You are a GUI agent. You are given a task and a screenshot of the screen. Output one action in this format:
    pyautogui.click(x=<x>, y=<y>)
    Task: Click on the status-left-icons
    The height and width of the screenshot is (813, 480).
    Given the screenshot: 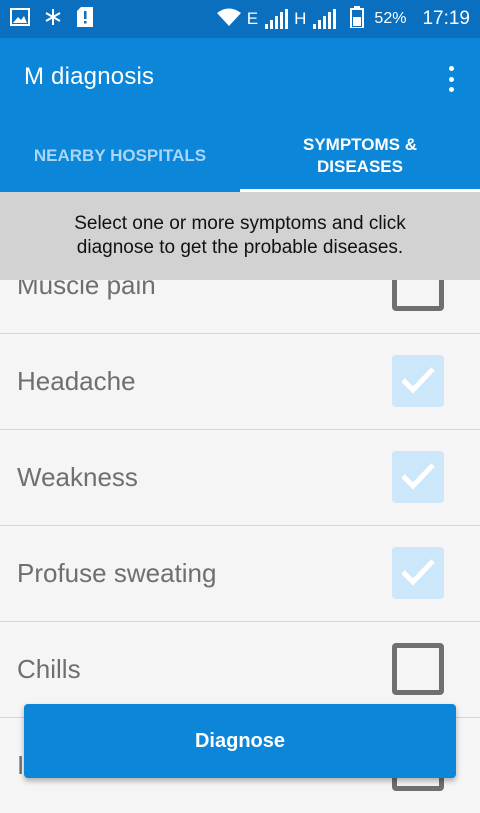 What is the action you would take?
    pyautogui.click(x=52, y=19)
    